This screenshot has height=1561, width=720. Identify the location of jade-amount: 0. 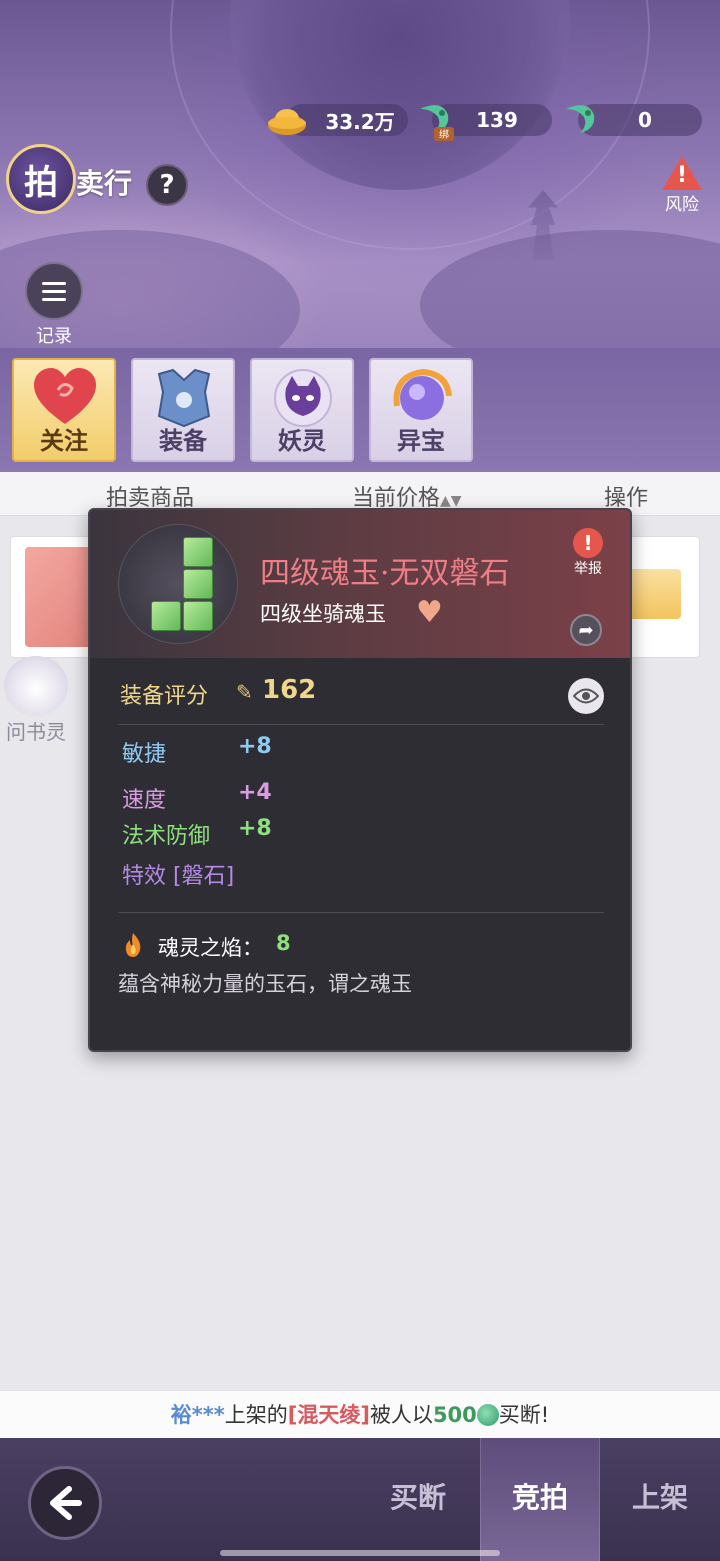
(645, 120).